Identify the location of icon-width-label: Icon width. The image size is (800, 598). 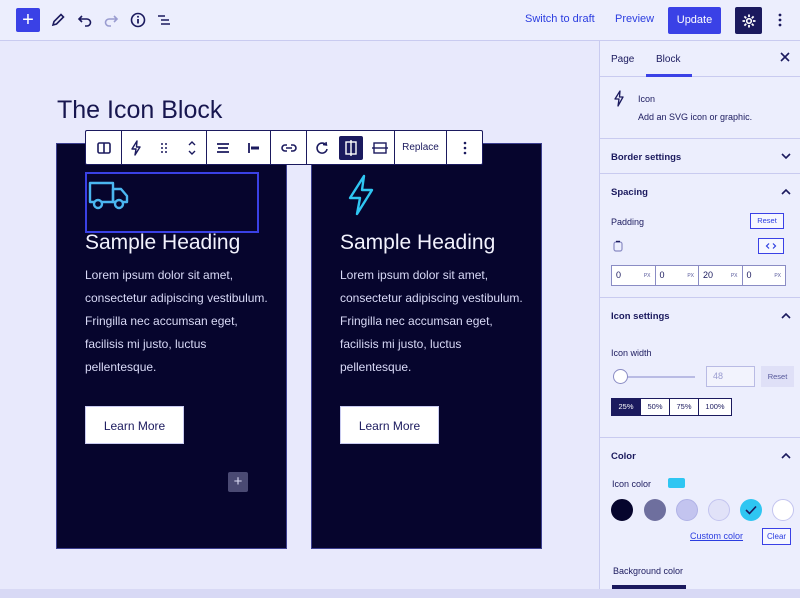
(631, 353).